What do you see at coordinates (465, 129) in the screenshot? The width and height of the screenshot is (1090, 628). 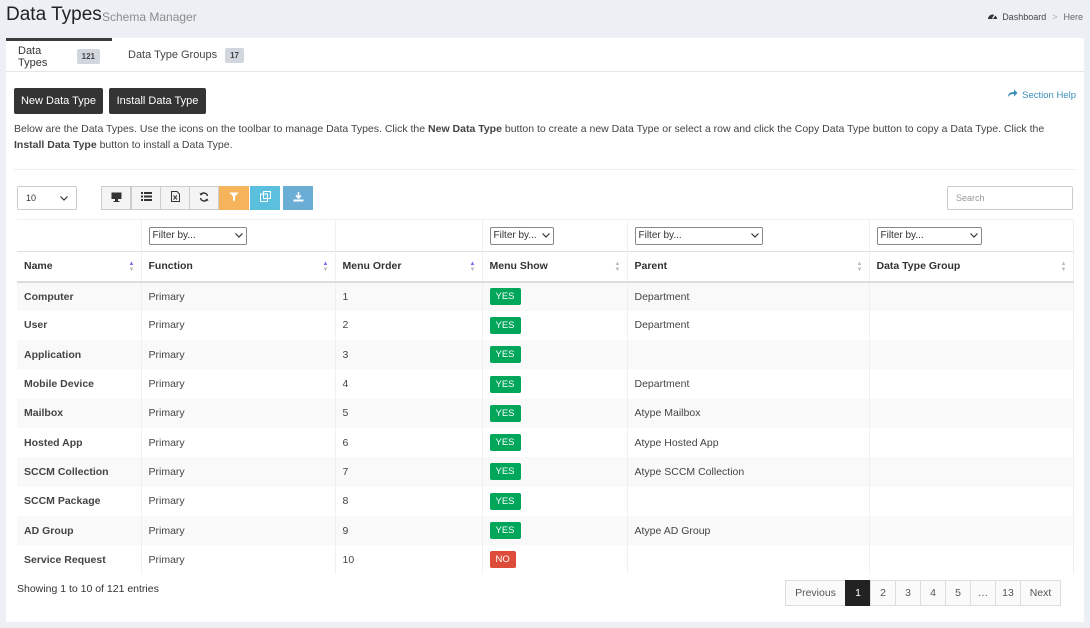 I see `description-bold: New Data Type` at bounding box center [465, 129].